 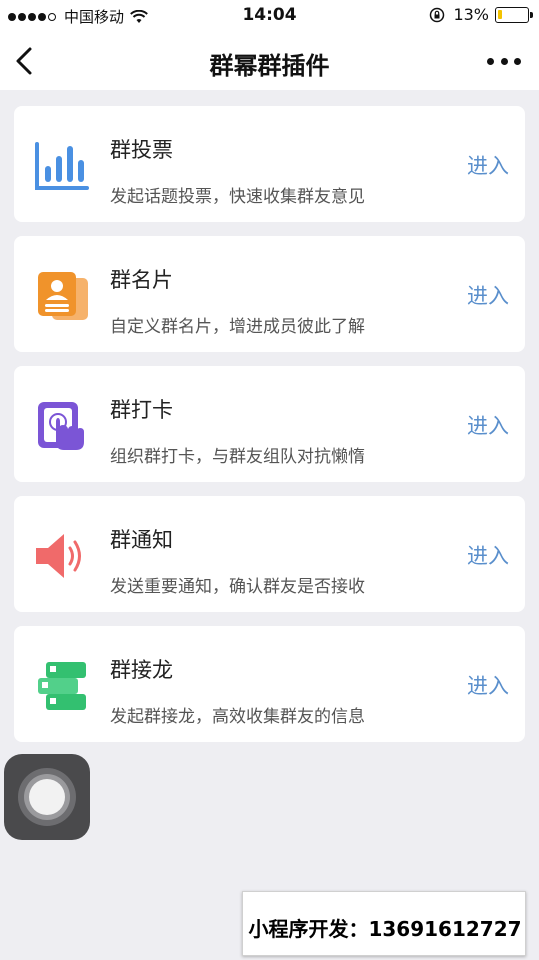 What do you see at coordinates (63, 296) in the screenshot?
I see `contact-card-icon` at bounding box center [63, 296].